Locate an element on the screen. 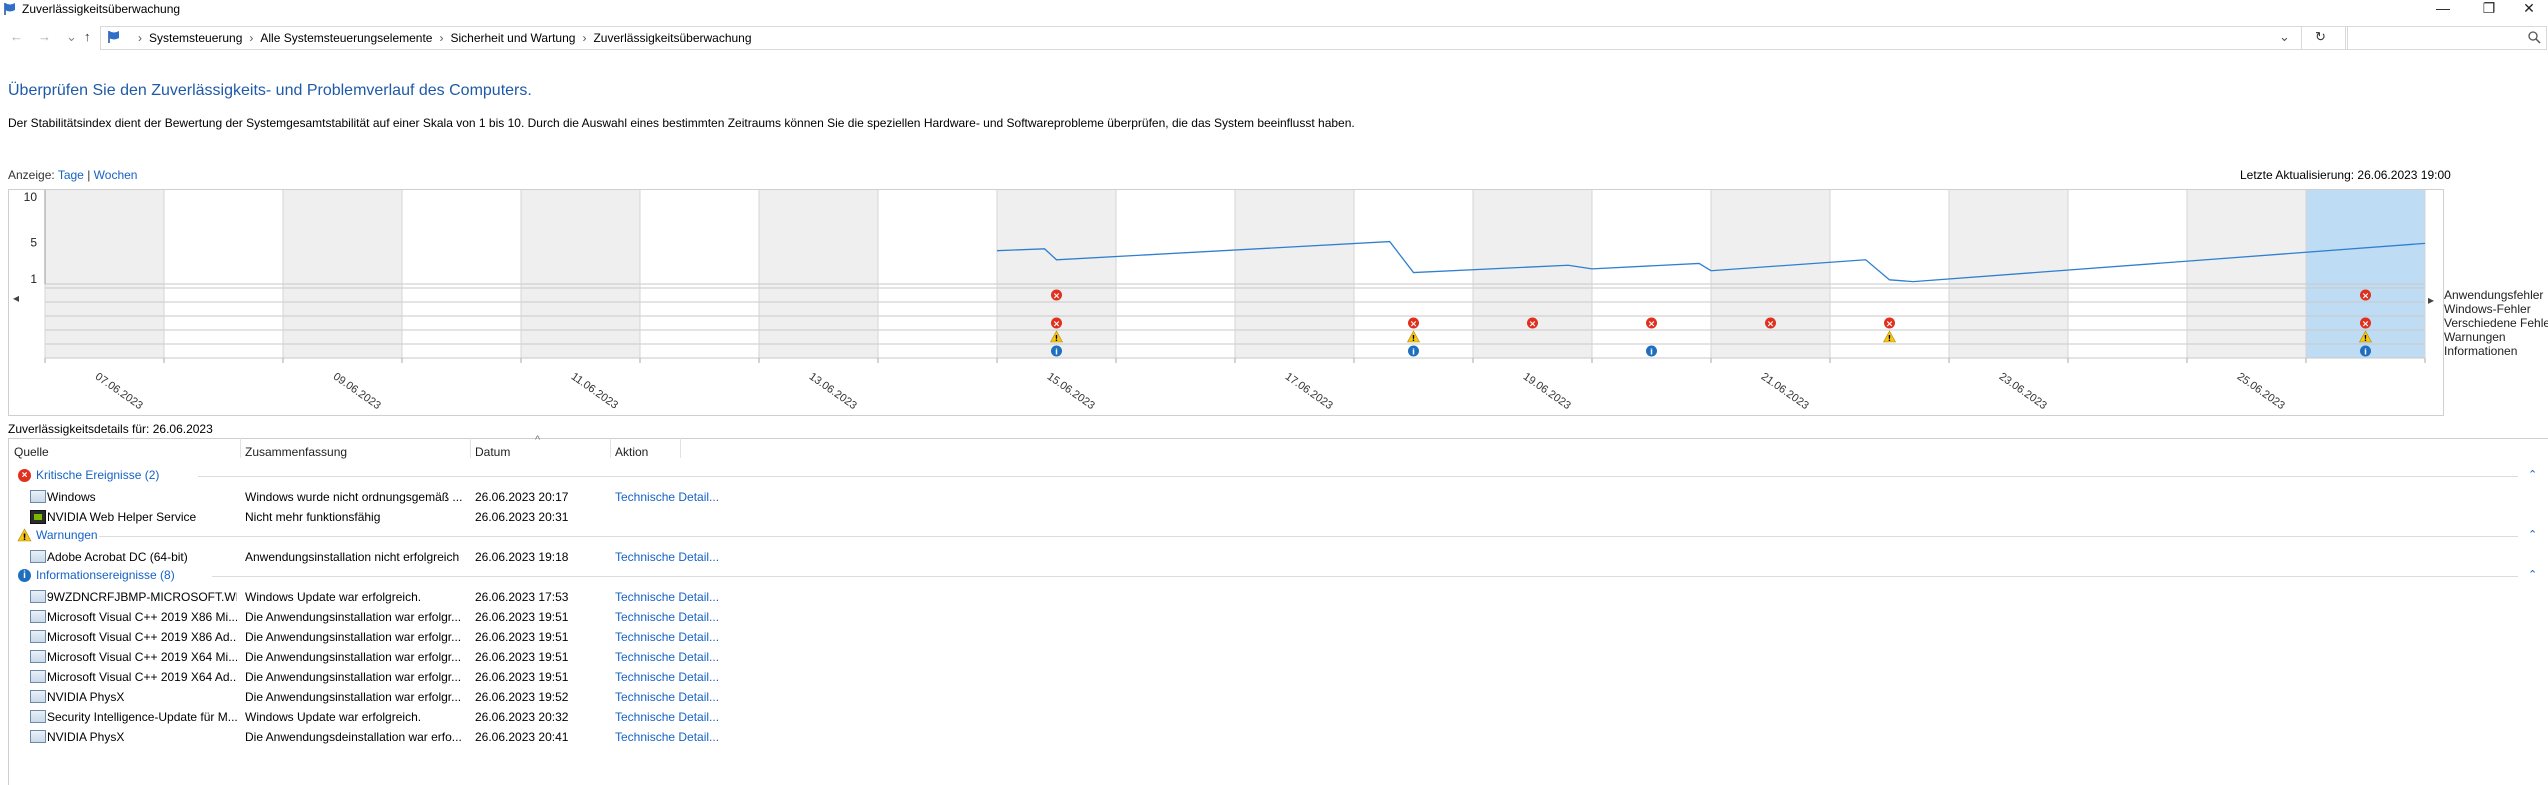  x-tick-label: 17.06.2023 is located at coordinates (1309, 391).